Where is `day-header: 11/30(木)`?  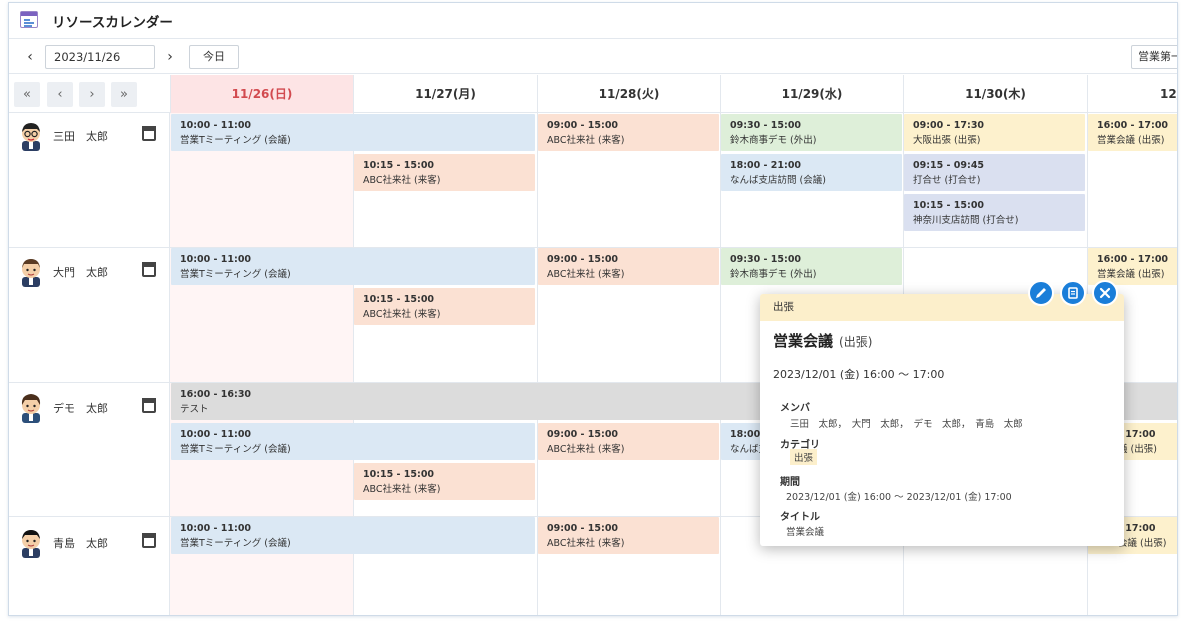 day-header: 11/30(木) is located at coordinates (995, 94).